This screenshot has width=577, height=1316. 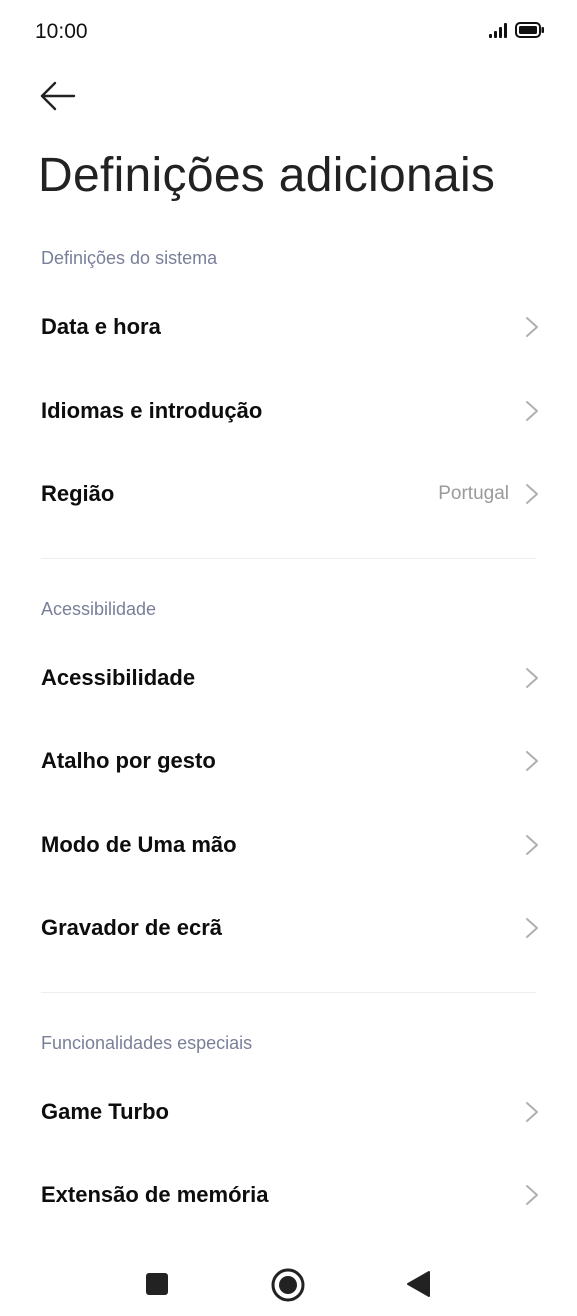 I want to click on page-title: Definições adicionais, so click(x=267, y=175).